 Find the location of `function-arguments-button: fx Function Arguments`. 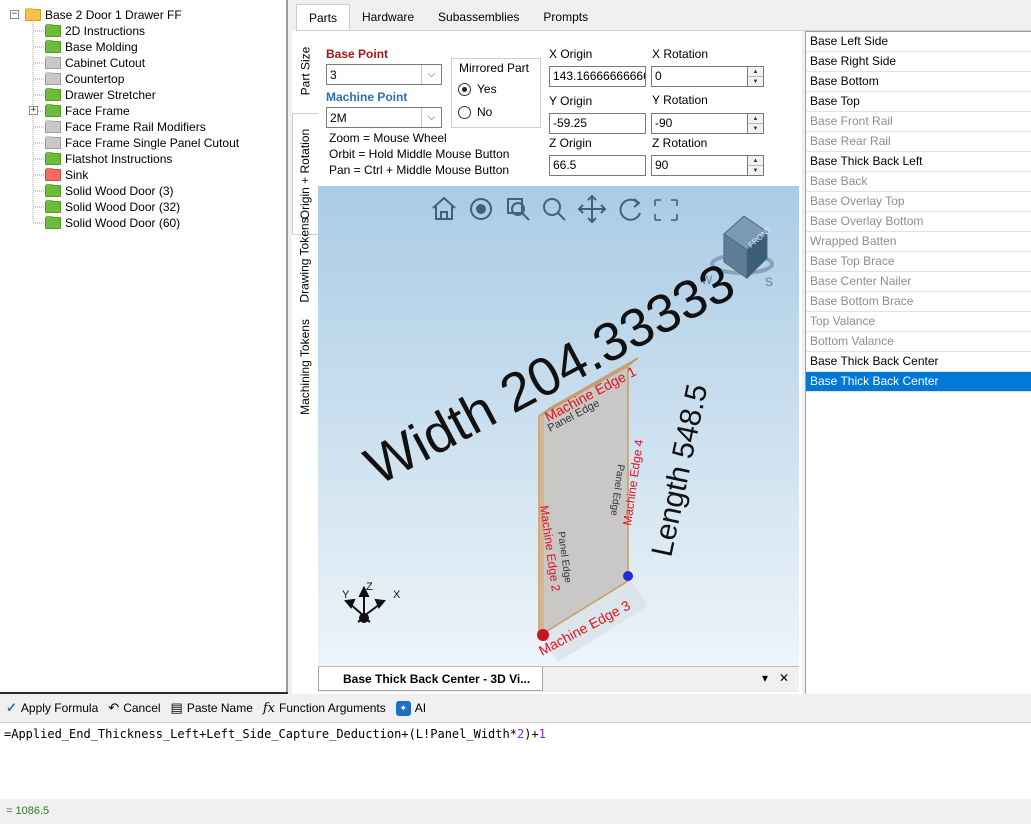

function-arguments-button: fx Function Arguments is located at coordinates (324, 708).